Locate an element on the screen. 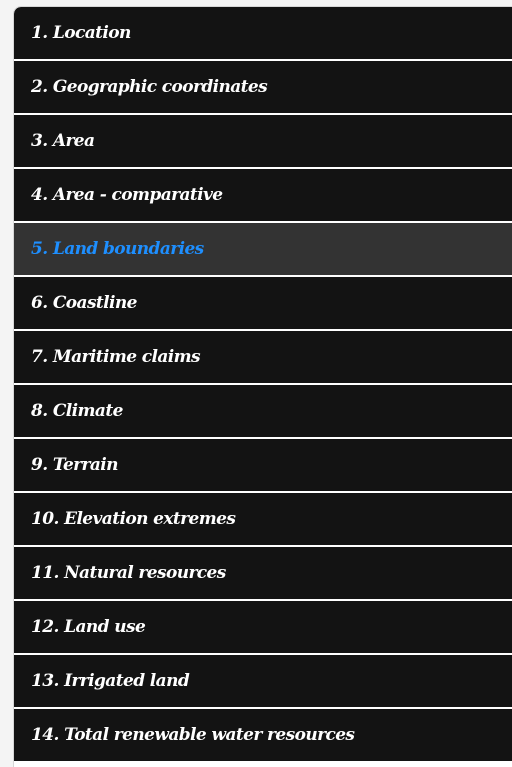  menu-item-label: 1. Location is located at coordinates (81, 33).